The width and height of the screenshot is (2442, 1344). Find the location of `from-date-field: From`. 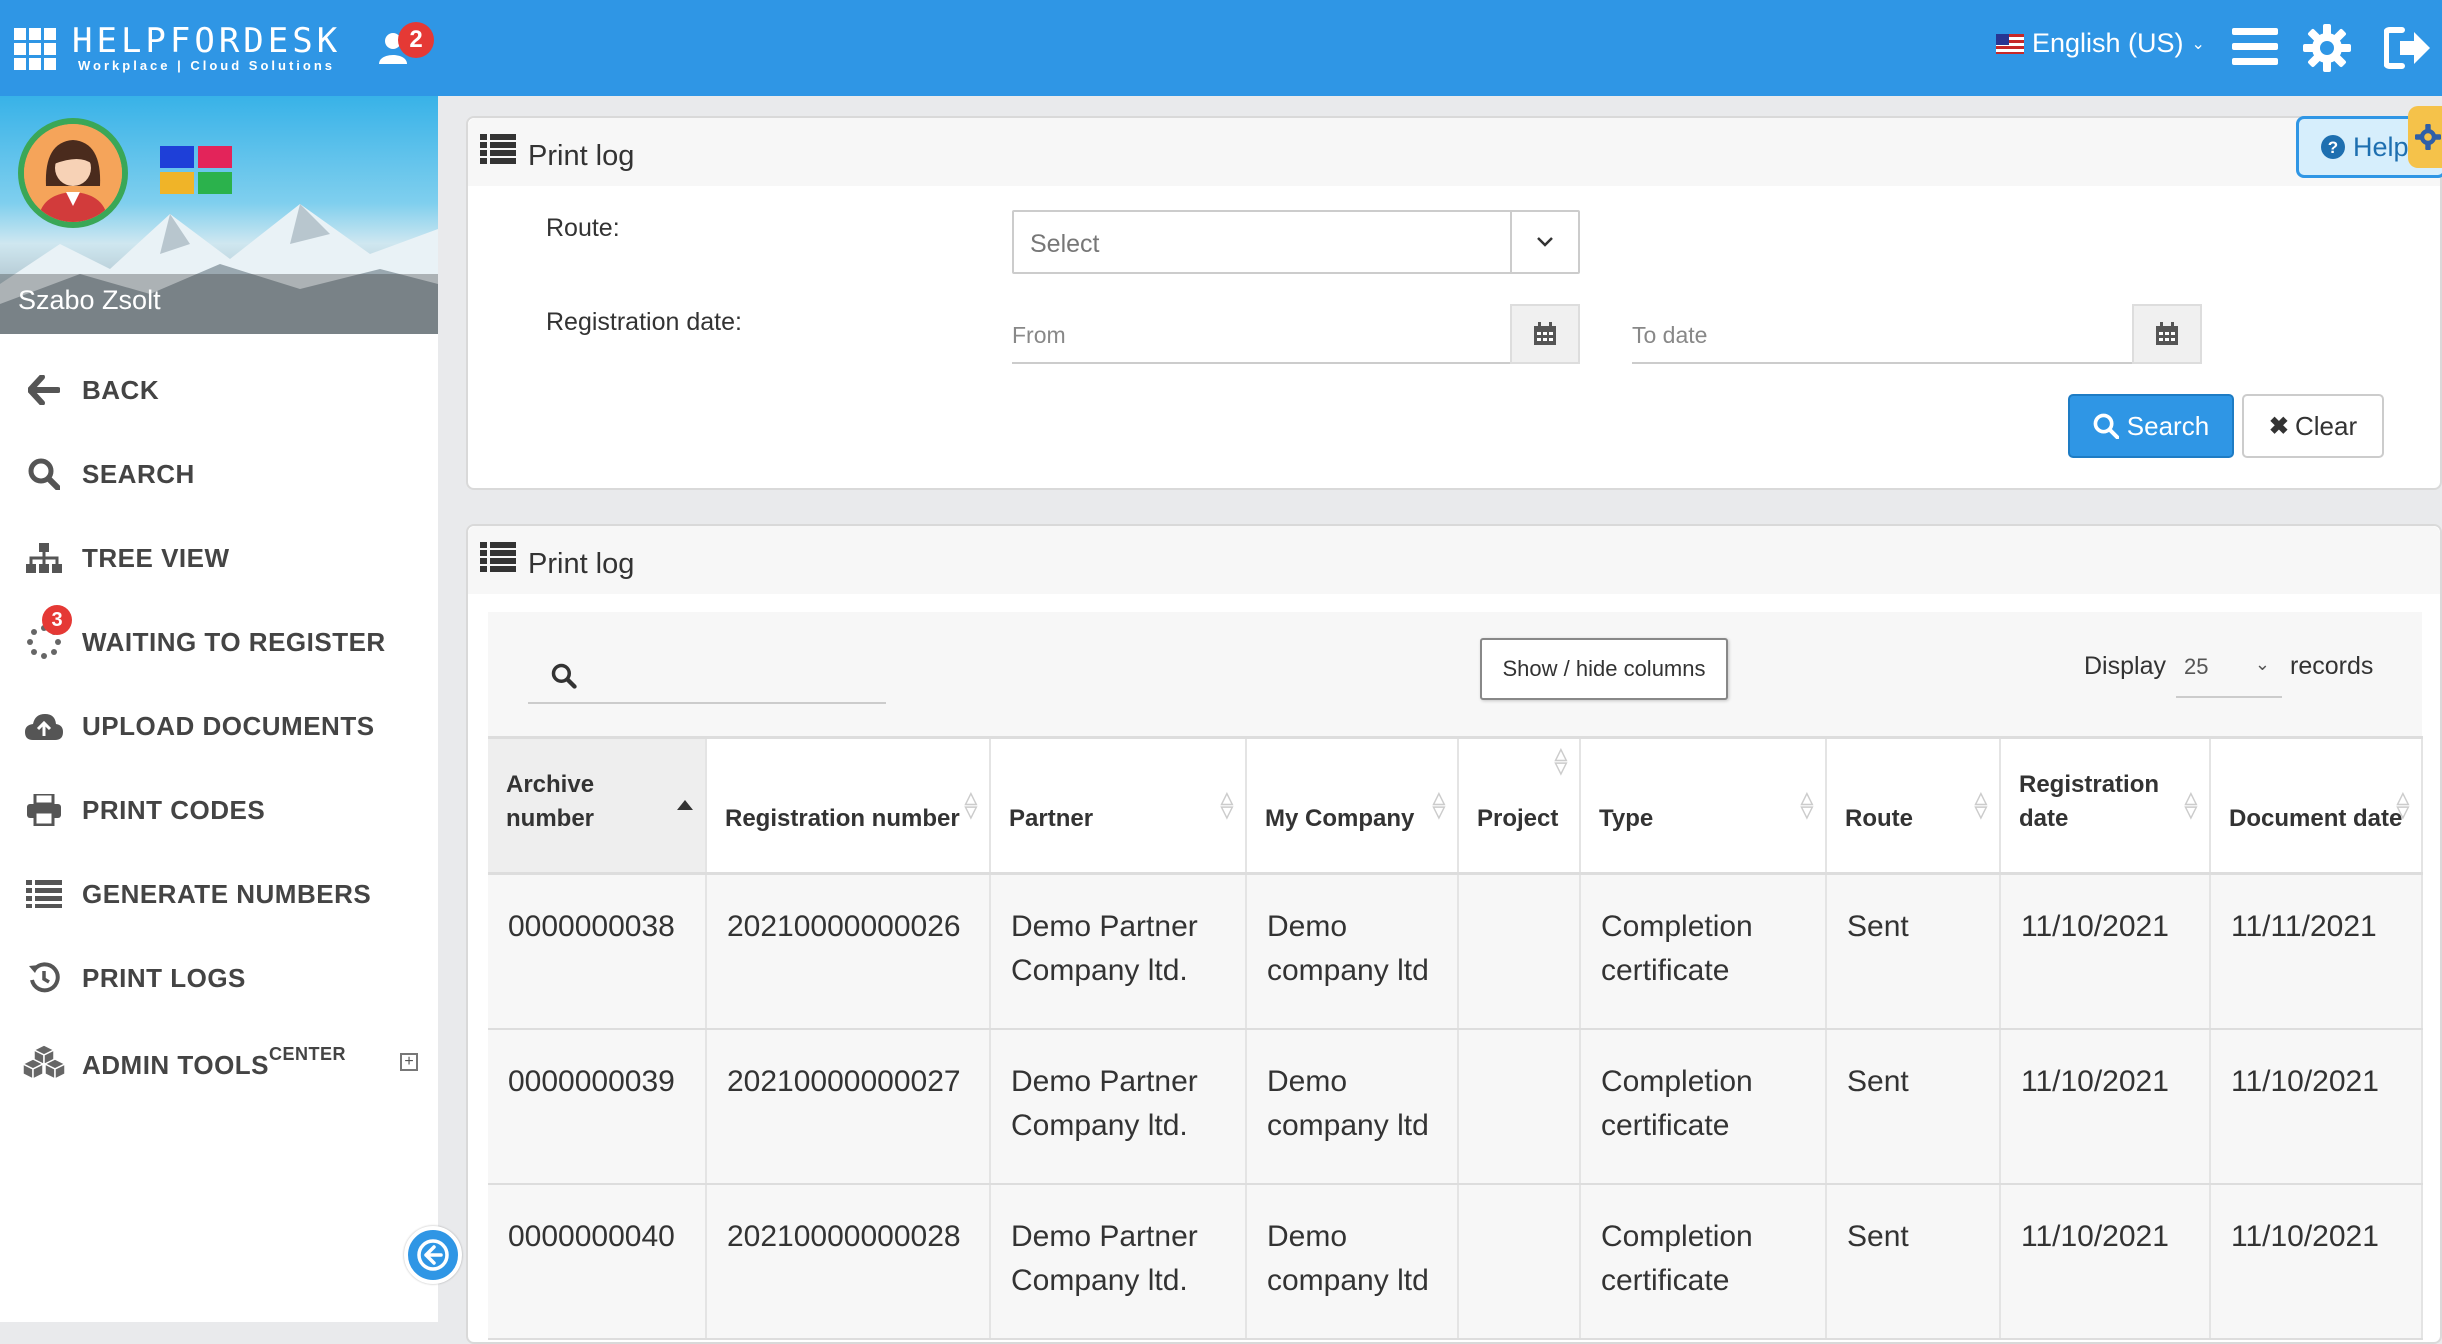

from-date-field: From is located at coordinates (1296, 334).